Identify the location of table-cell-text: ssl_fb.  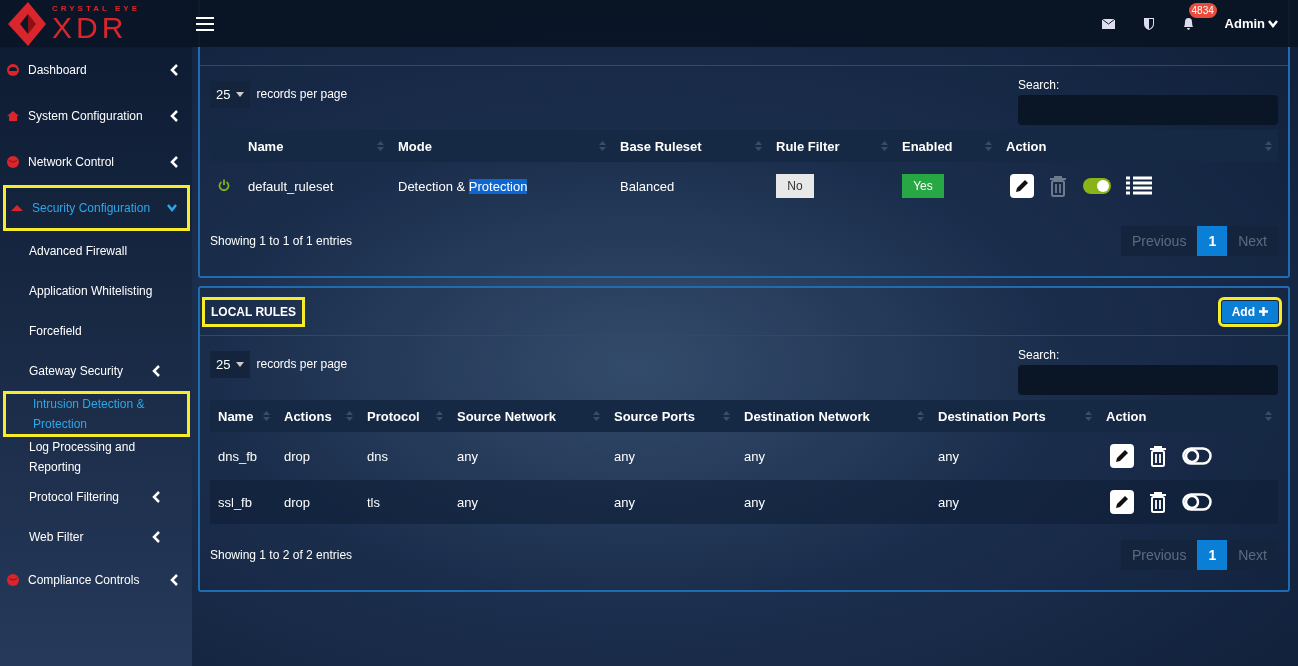
(235, 502).